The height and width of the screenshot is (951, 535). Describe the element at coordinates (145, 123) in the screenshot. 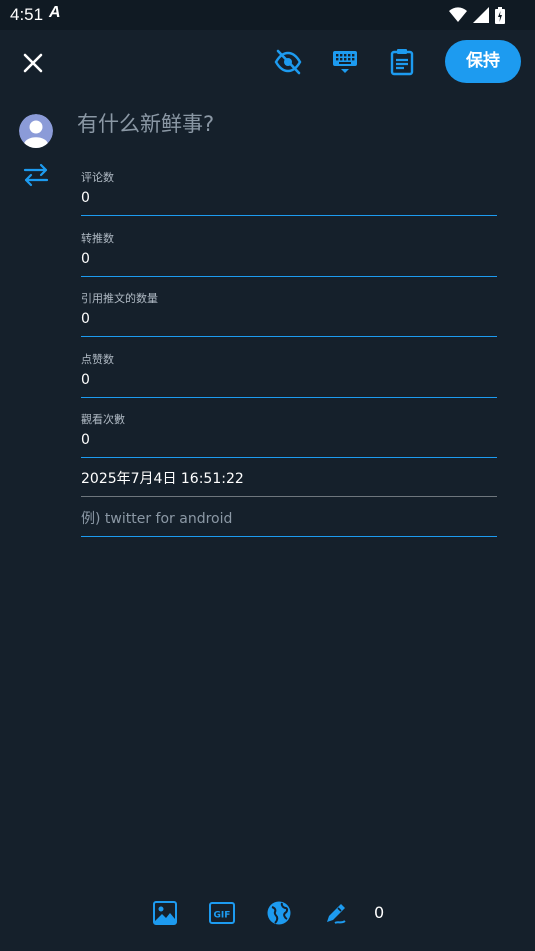

I see `compose-input: 有什么新鲜事?` at that location.